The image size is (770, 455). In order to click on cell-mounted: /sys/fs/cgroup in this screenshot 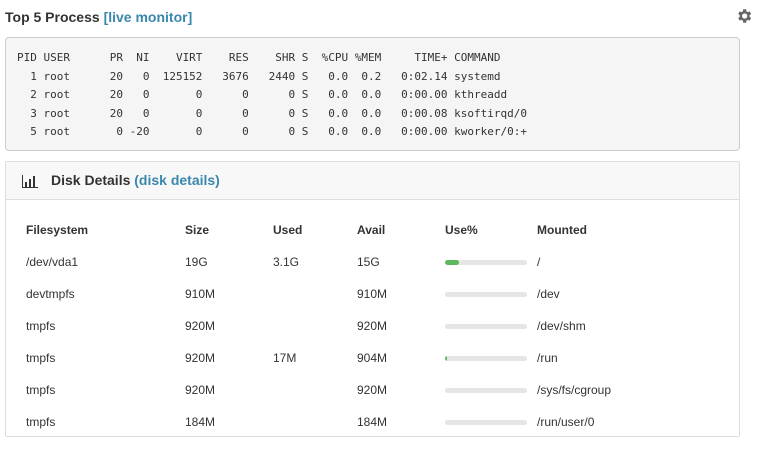, I will do `click(574, 390)`.